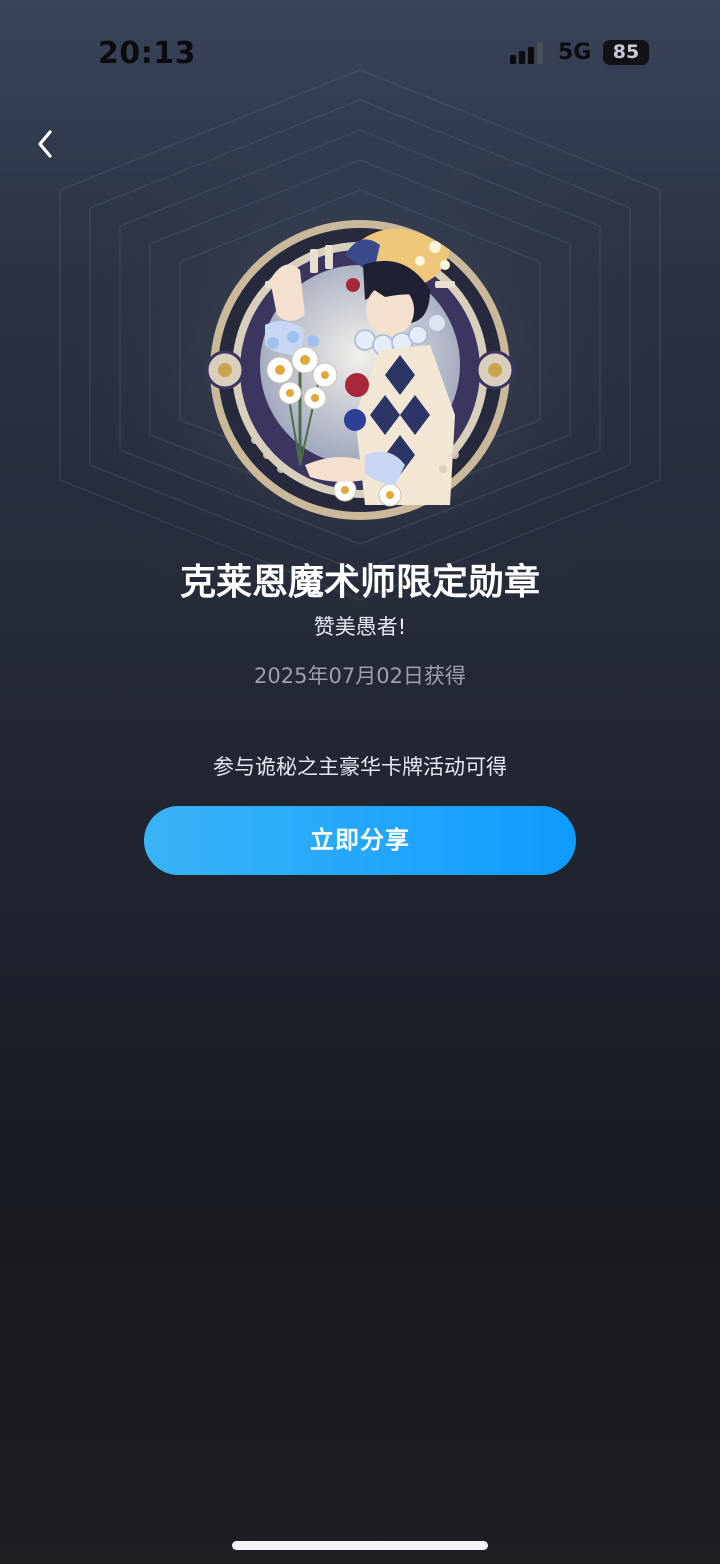 This screenshot has width=720, height=1564. I want to click on badge-title: 克莱恩魔术师限定勋章, so click(359, 582).